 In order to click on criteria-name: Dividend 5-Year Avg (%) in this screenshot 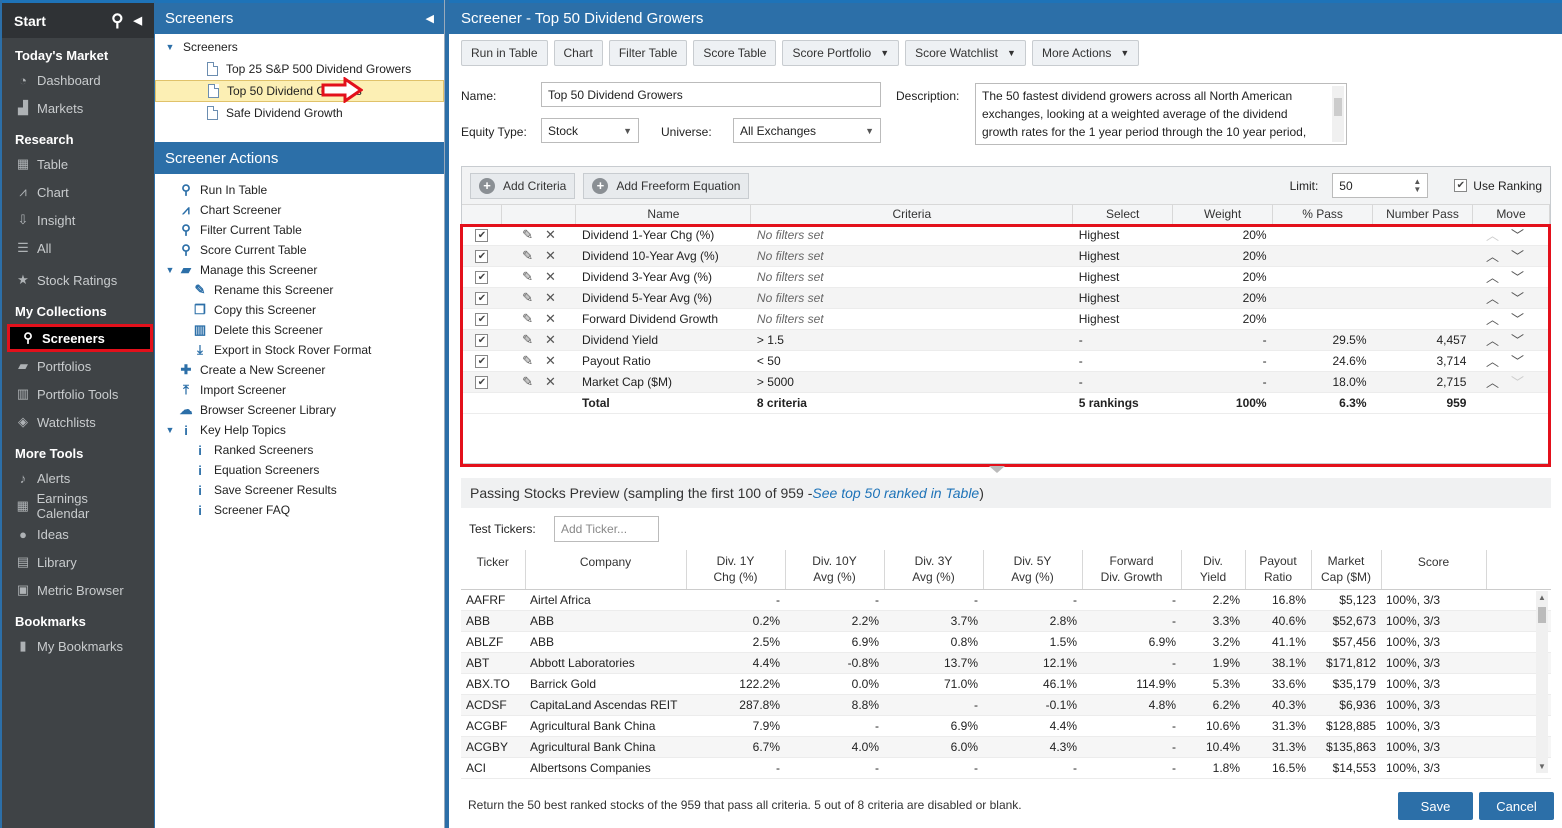, I will do `click(663, 298)`.